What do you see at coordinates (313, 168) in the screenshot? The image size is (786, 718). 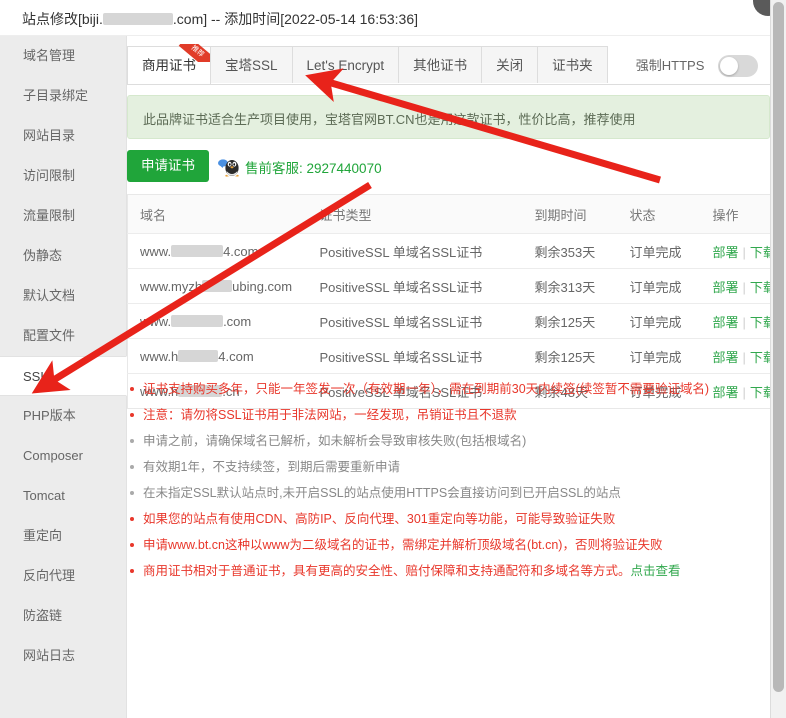 I see `presales-support-label: 售前客服: 2927440070` at bounding box center [313, 168].